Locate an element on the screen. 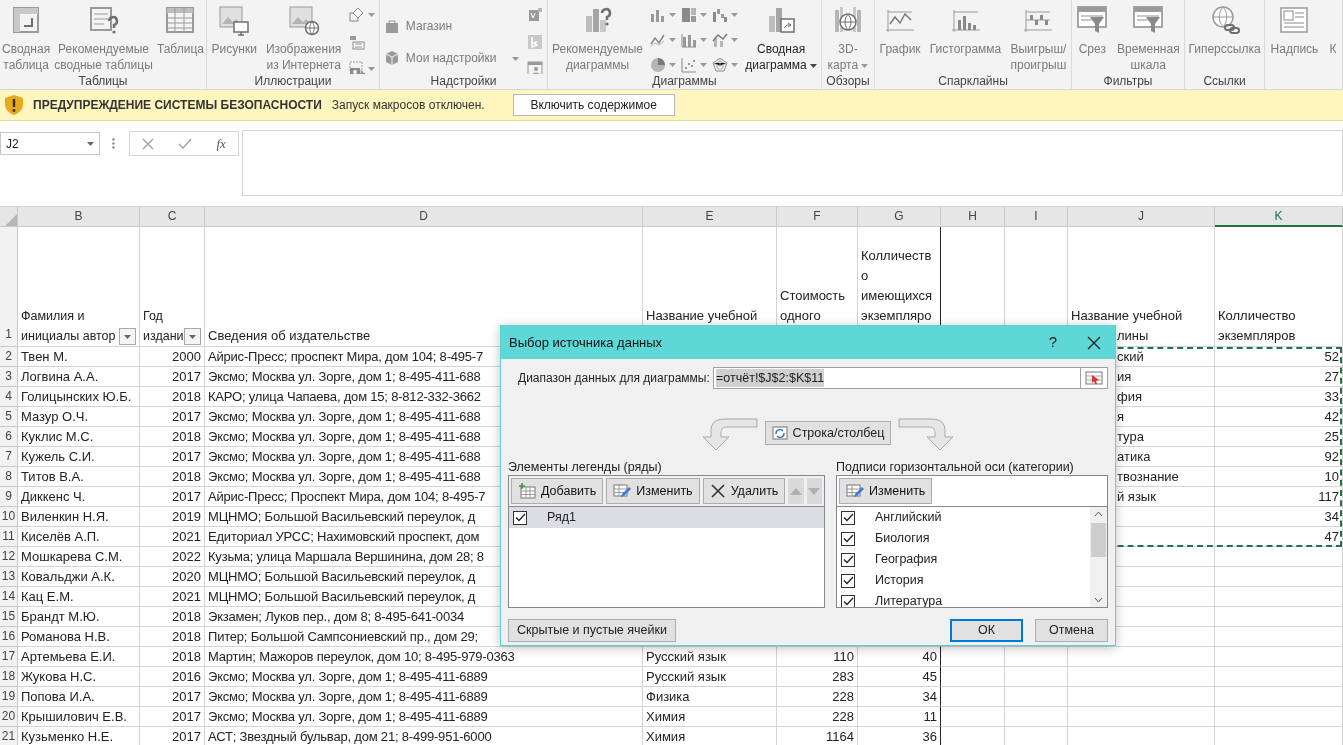 The image size is (1343, 745). cell-text: Логвина А.А. is located at coordinates (60, 377).